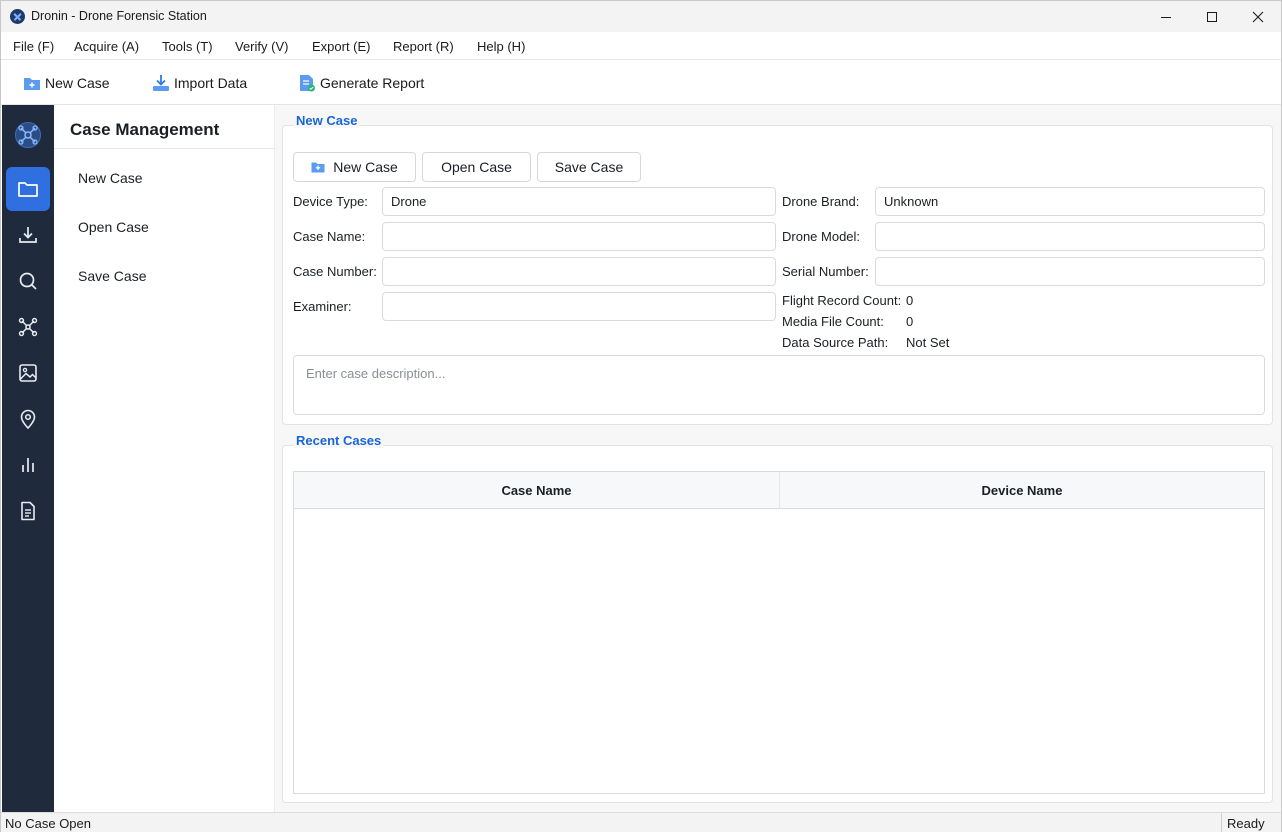 The height and width of the screenshot is (832, 1282). I want to click on rail-media, so click(28, 373).